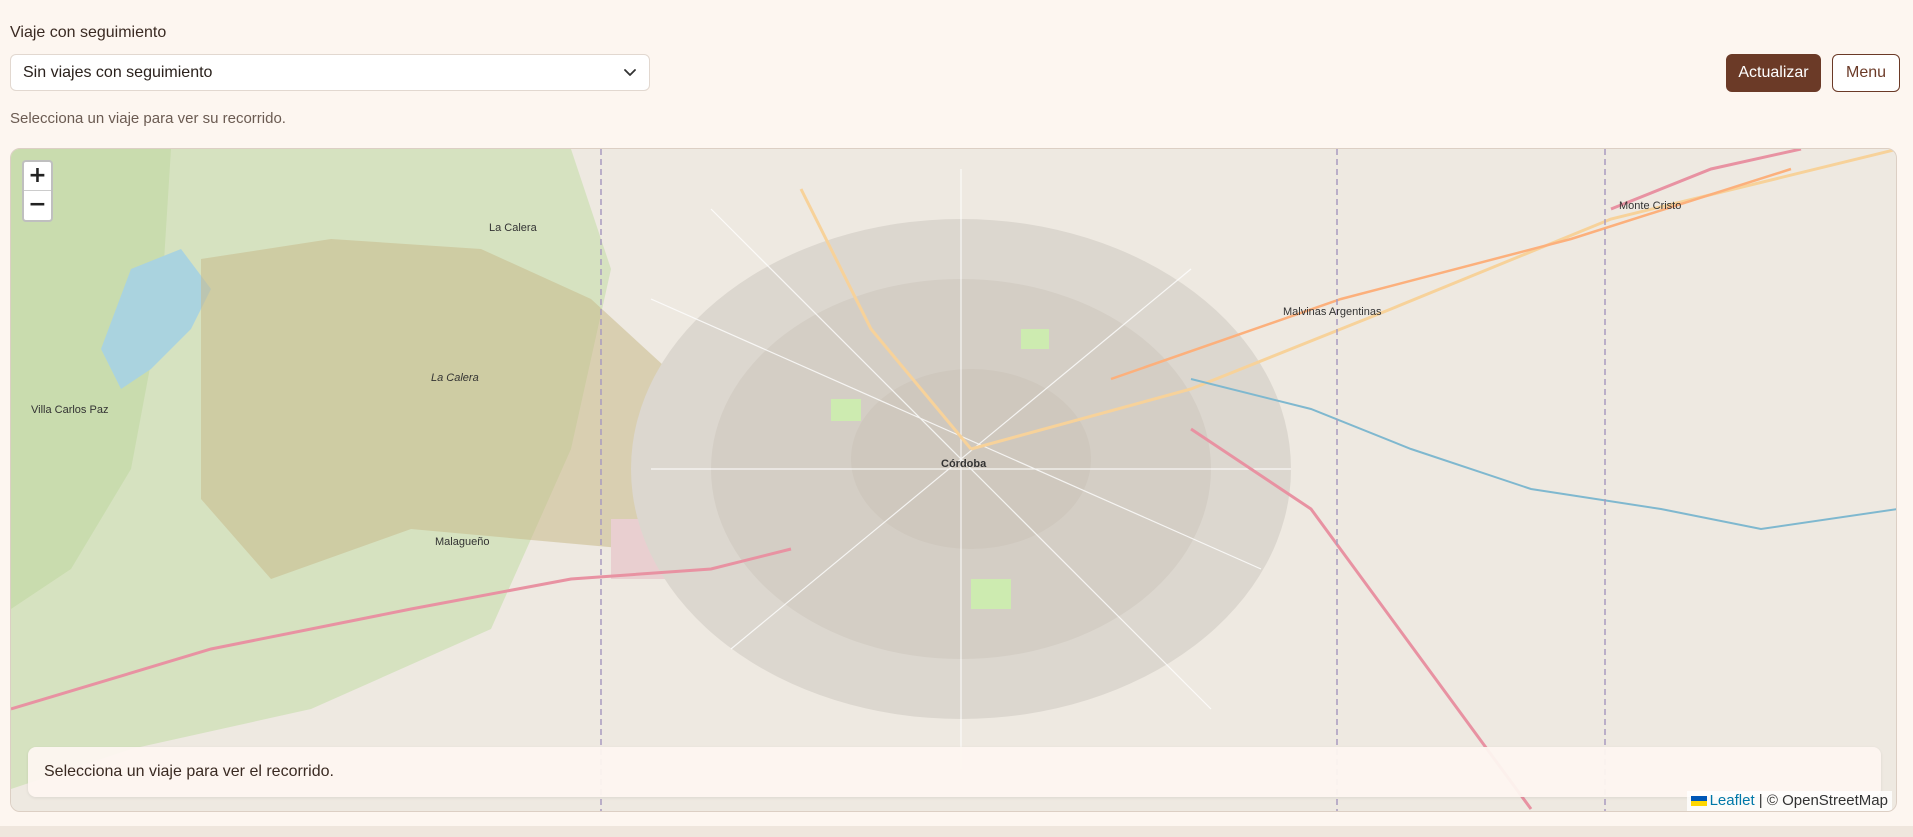  What do you see at coordinates (330, 72) in the screenshot?
I see `trip-select: Sin viajes con seguimiento` at bounding box center [330, 72].